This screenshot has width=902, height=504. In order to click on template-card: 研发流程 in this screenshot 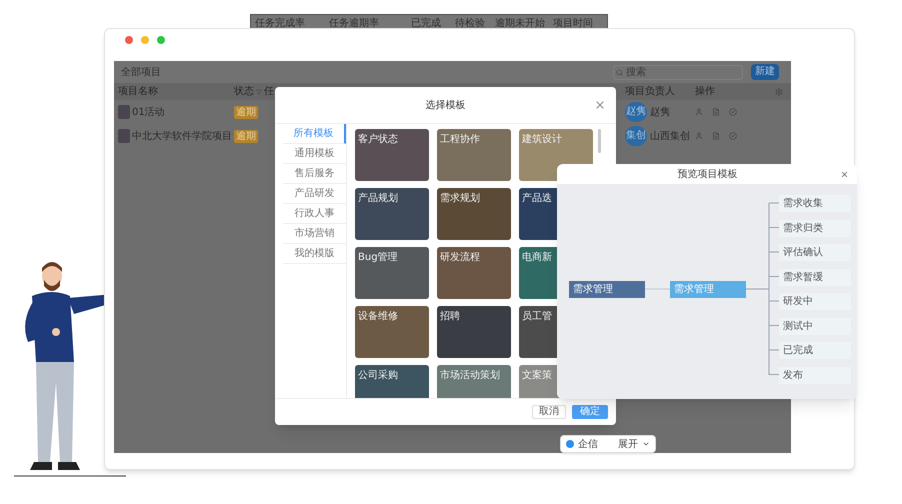, I will do `click(474, 273)`.